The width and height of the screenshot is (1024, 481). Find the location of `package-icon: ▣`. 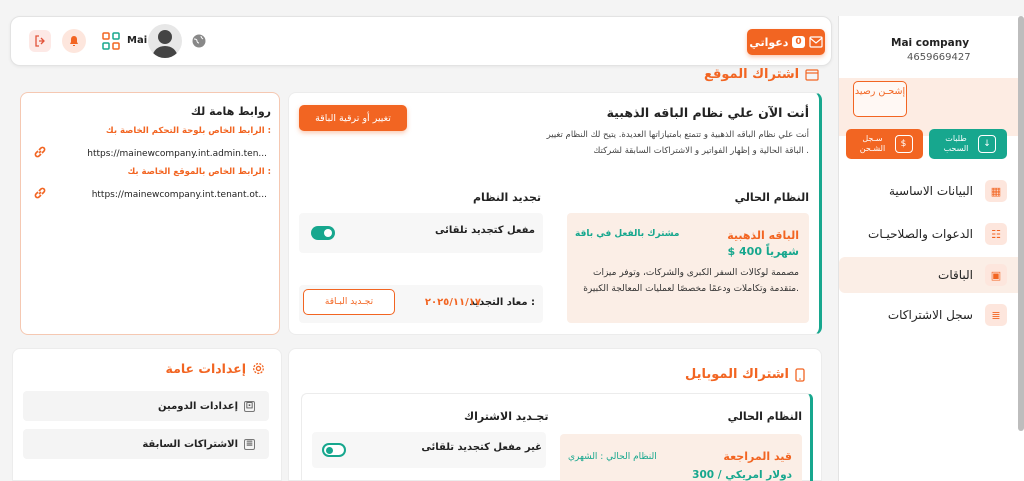

package-icon: ▣ is located at coordinates (996, 275).